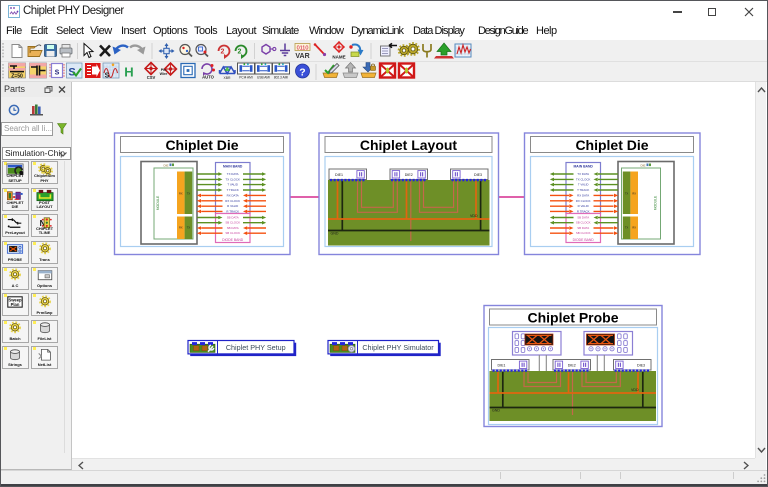  What do you see at coordinates (128, 72) in the screenshot?
I see `svg-text: H` at bounding box center [128, 72].